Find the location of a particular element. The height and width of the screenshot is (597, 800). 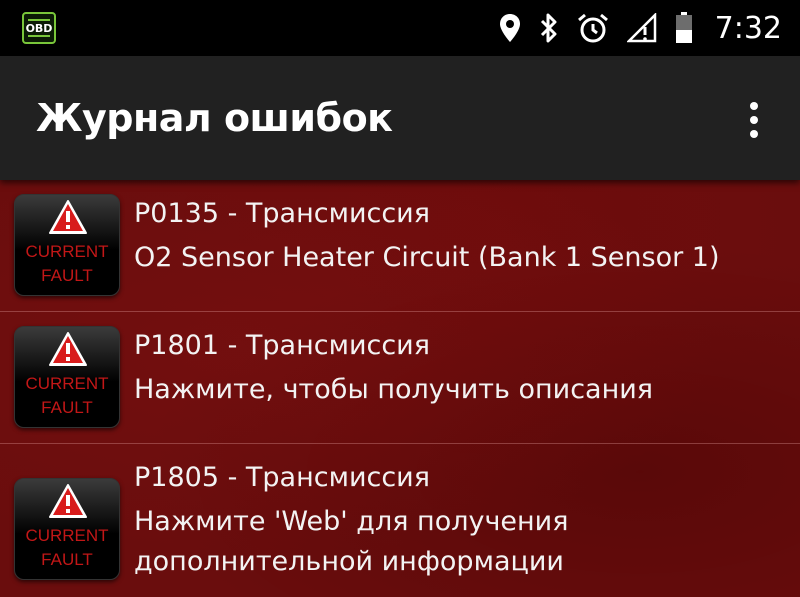

fault-code: P1805 - Трансмиссия is located at coordinates (282, 477).